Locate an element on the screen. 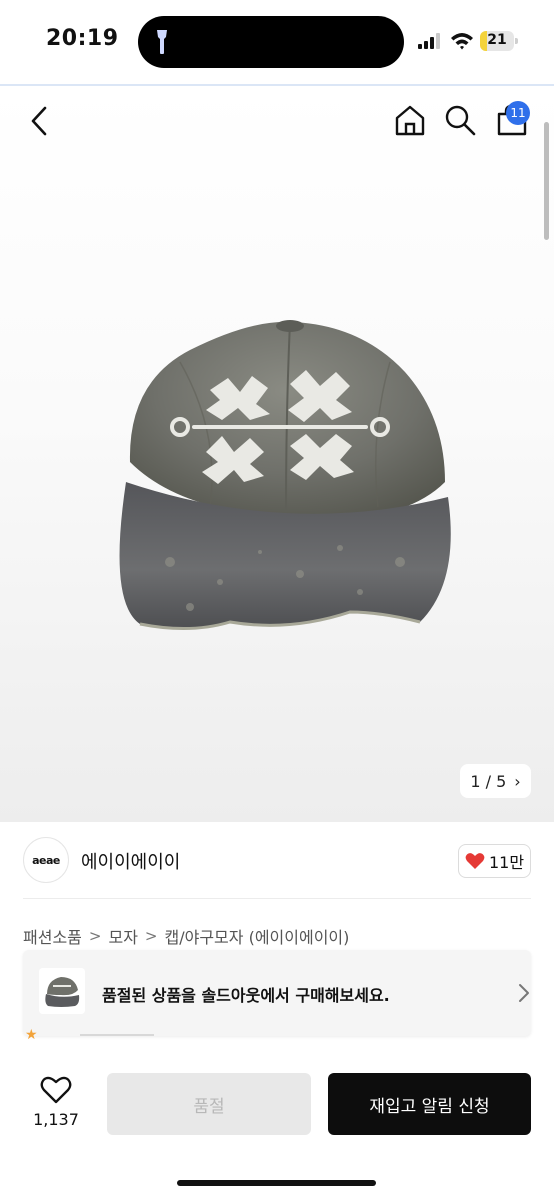 The width and height of the screenshot is (554, 1200). battery-indicator: 21 is located at coordinates (499, 41).